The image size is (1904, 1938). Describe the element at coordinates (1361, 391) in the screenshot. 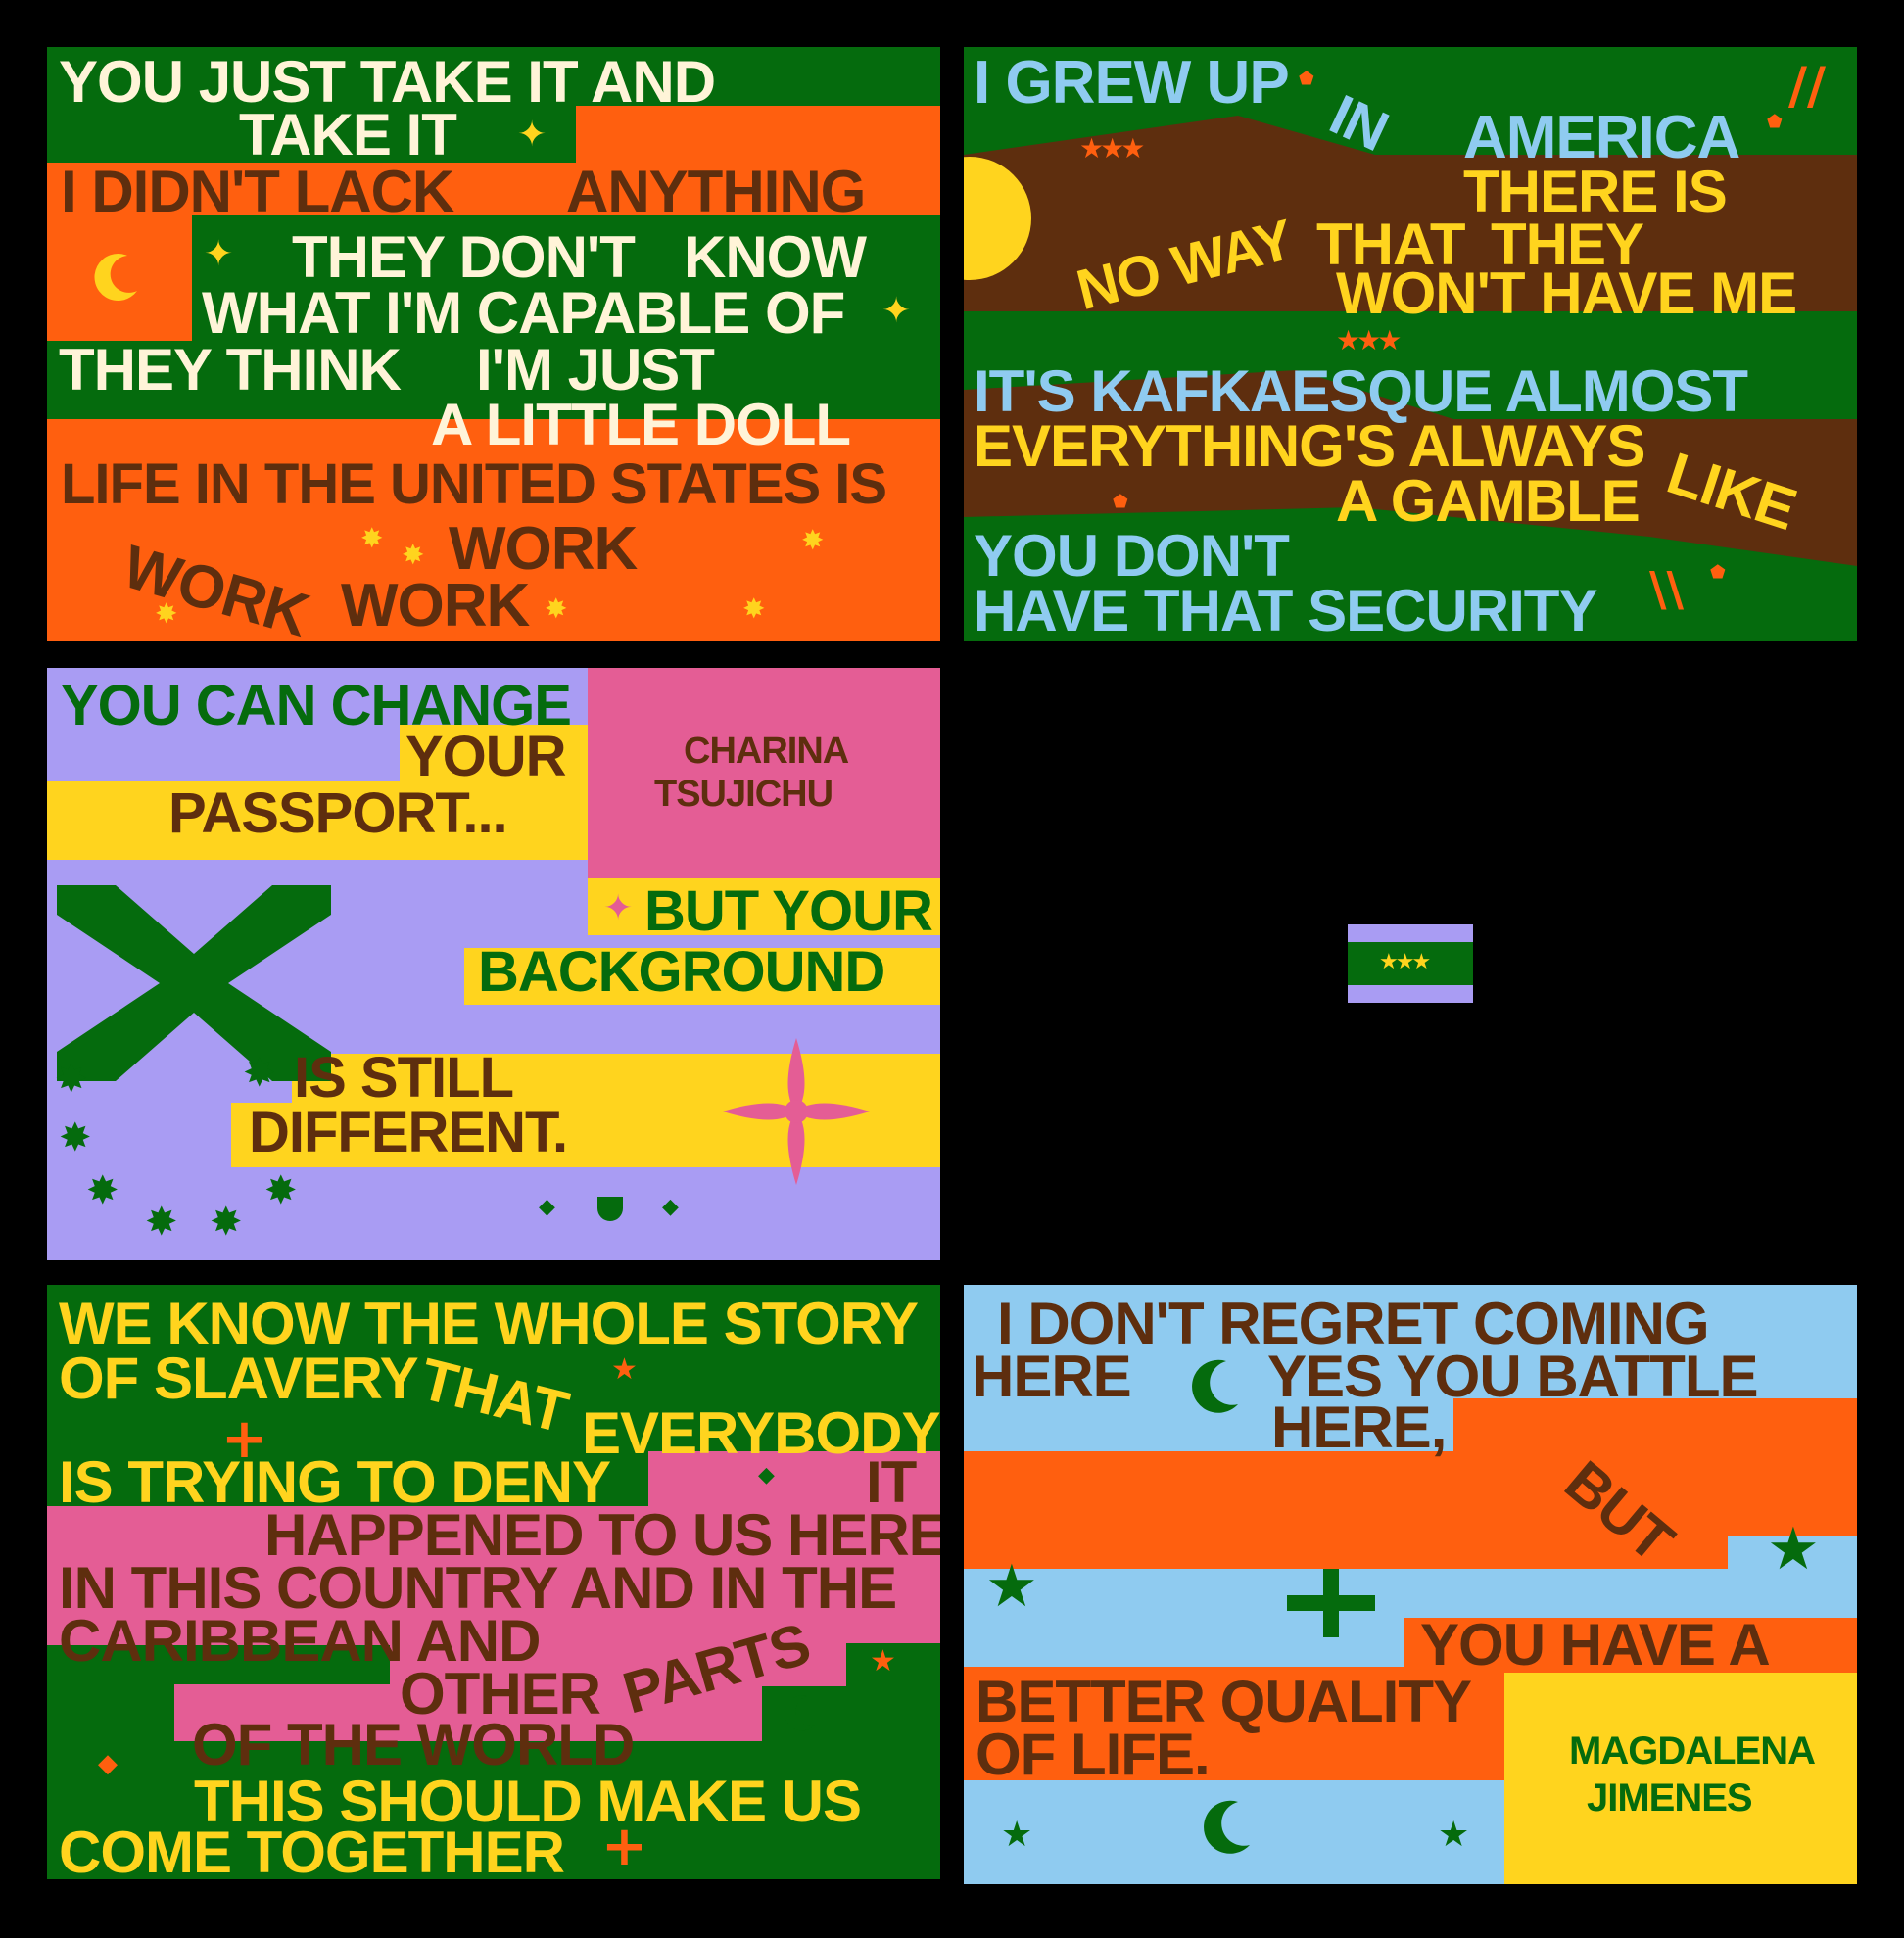

I see `quote-line: IT'S KAFKAESQUE ALMOST` at that location.